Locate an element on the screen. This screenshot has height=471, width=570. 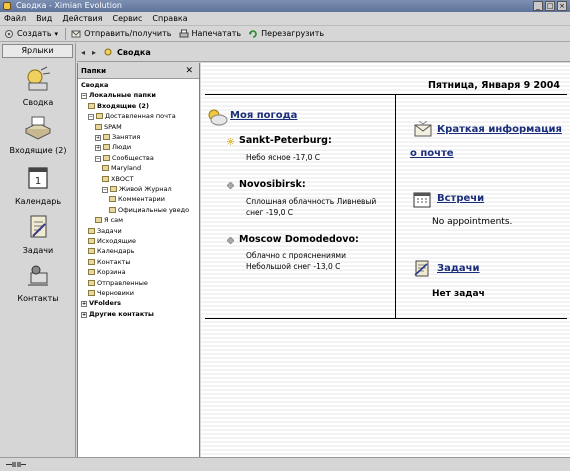
folder-tree-item: − Живой Журнал is located at coordinates (137, 189).